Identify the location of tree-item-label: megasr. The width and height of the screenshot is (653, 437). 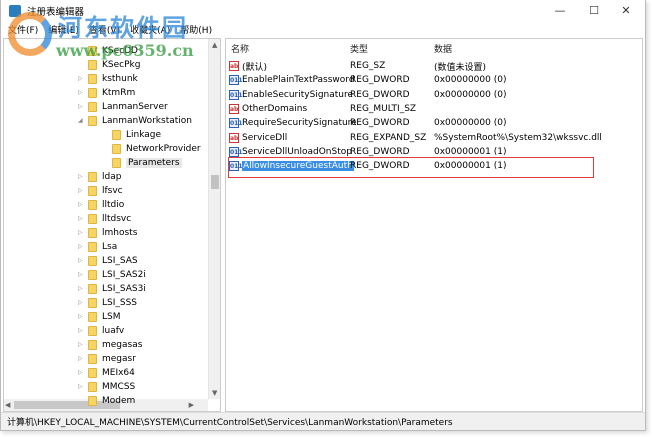
(119, 359).